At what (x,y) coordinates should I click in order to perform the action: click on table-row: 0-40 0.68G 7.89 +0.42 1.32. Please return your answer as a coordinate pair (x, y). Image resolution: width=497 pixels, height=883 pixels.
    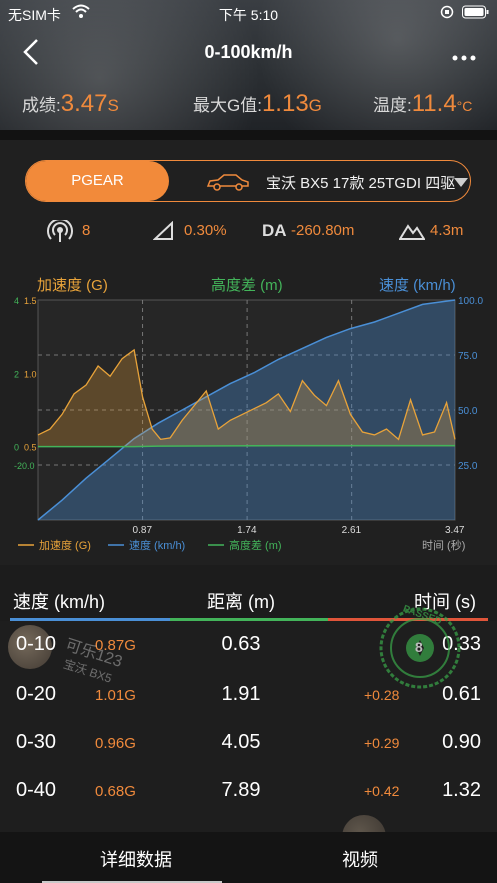
    Looking at the image, I should click on (248, 803).